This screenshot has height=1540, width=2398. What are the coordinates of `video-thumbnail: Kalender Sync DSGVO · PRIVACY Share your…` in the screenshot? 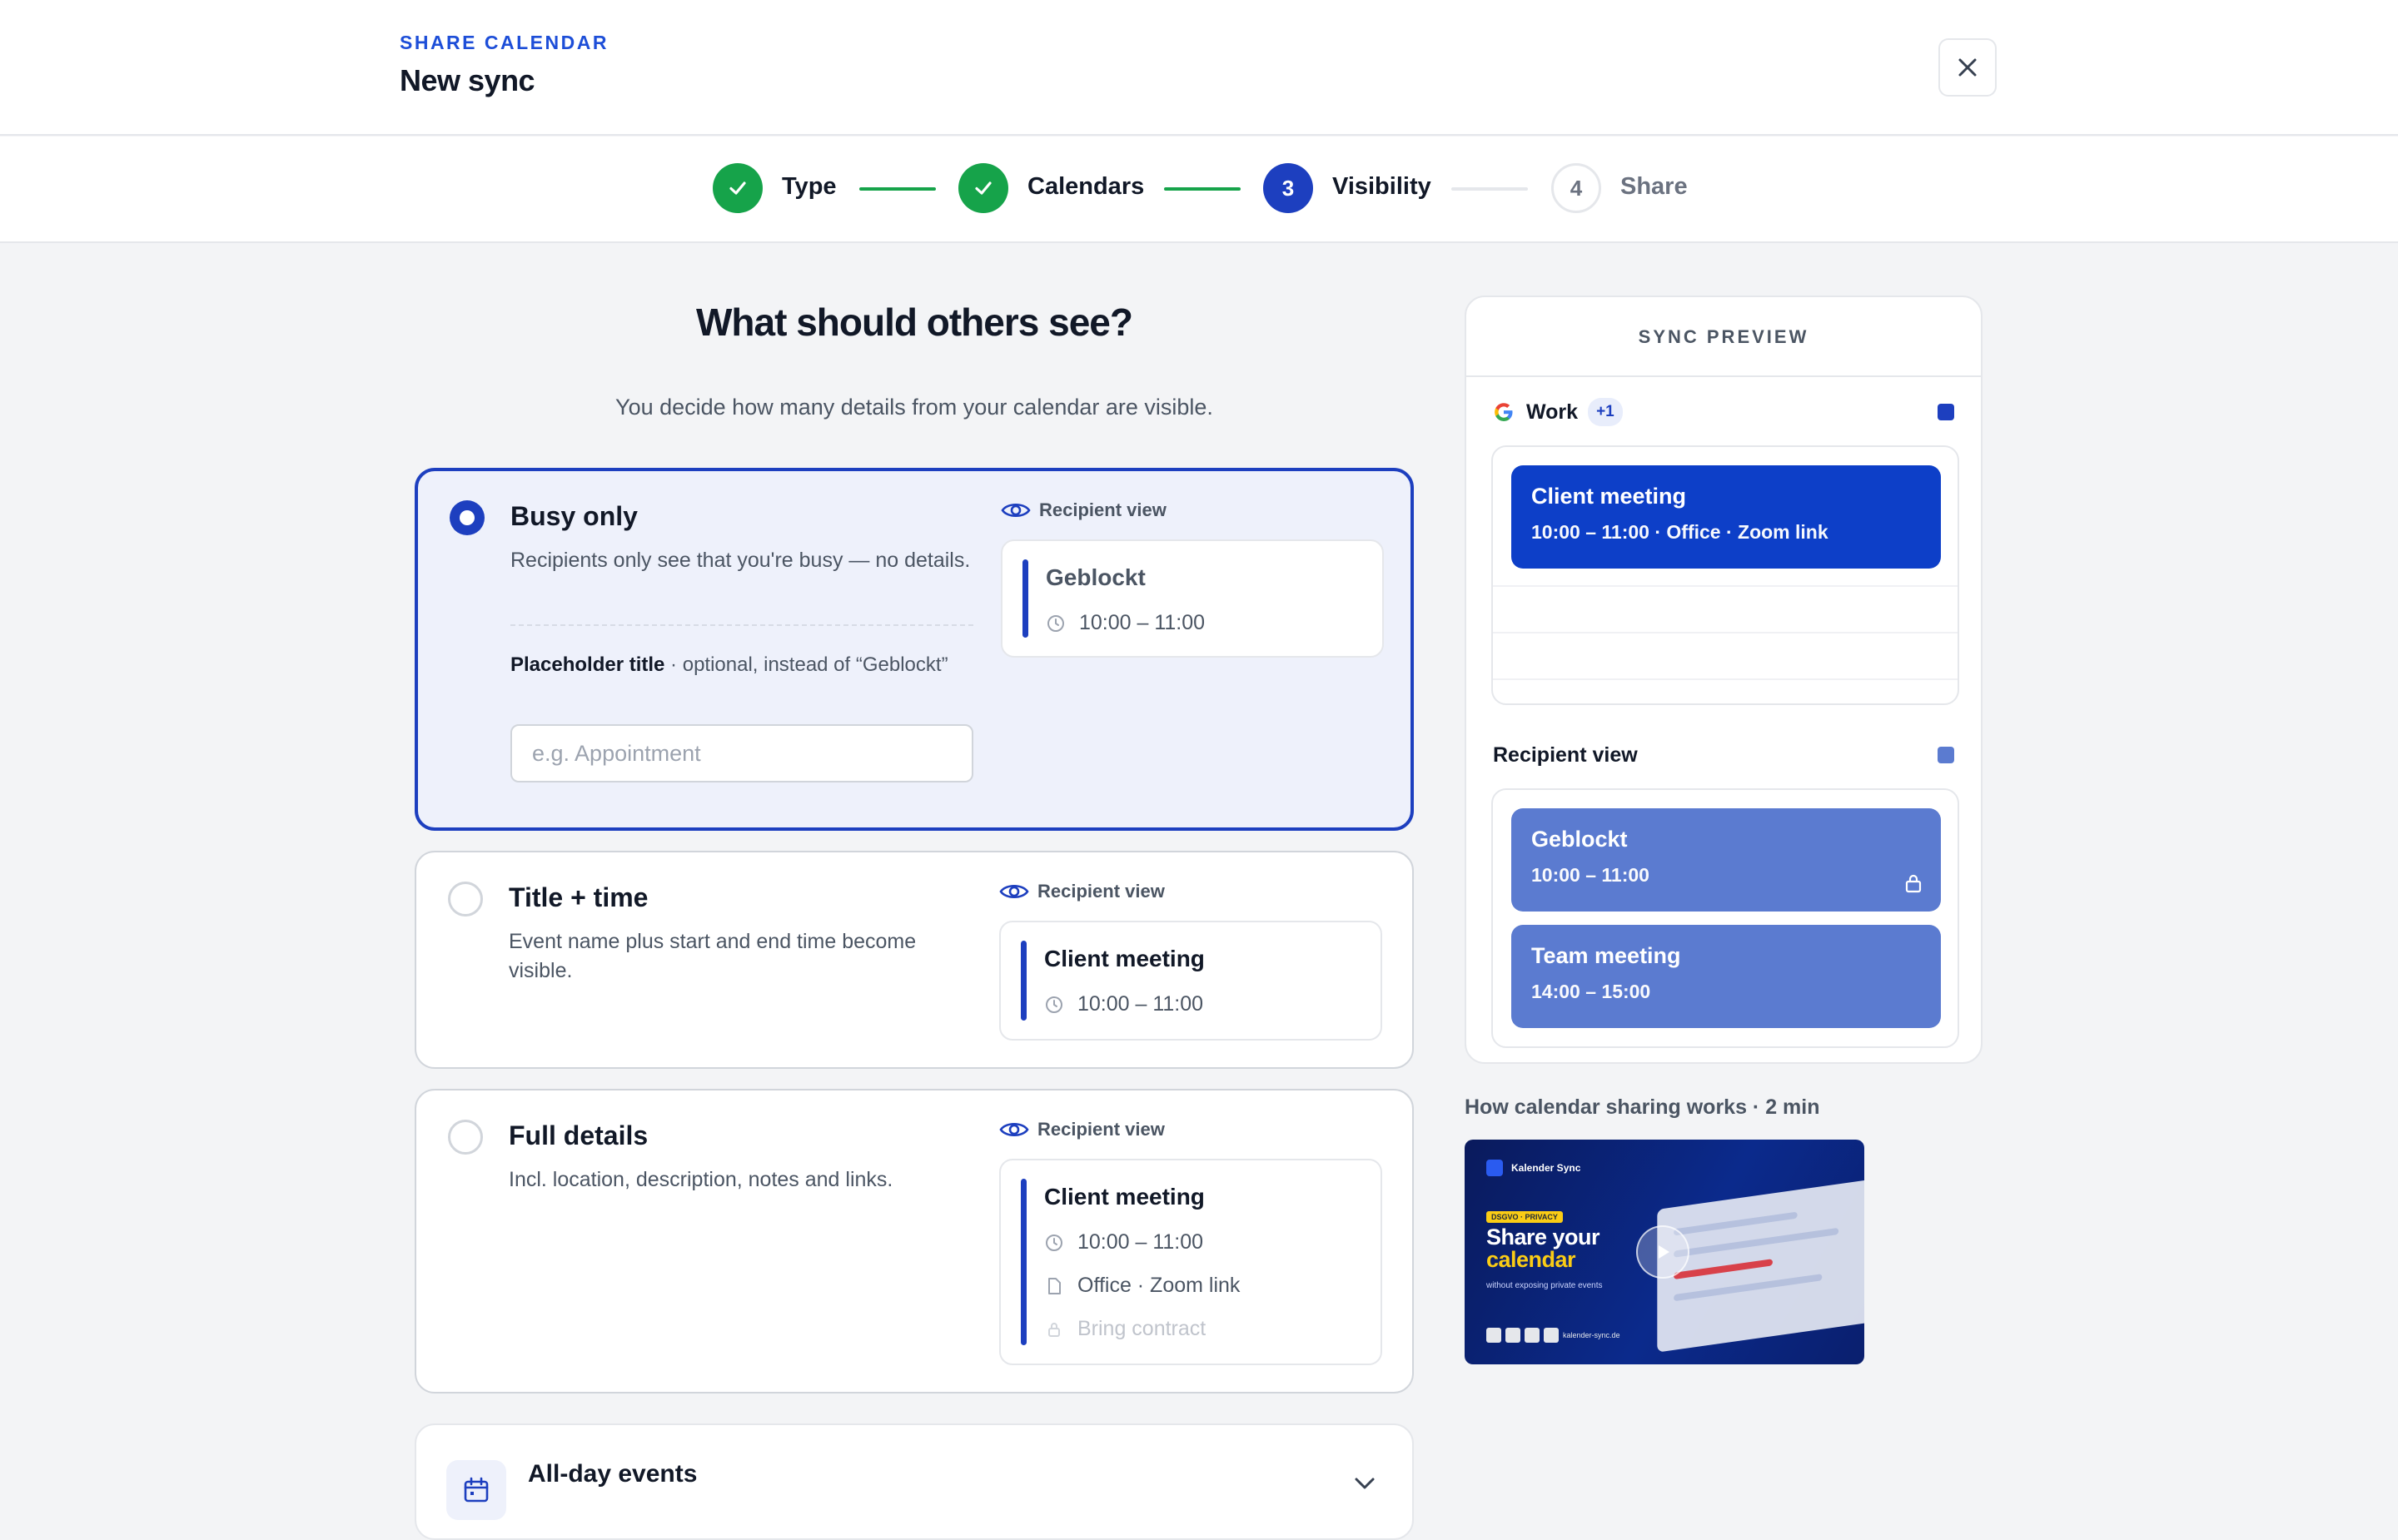 It's located at (1664, 1252).